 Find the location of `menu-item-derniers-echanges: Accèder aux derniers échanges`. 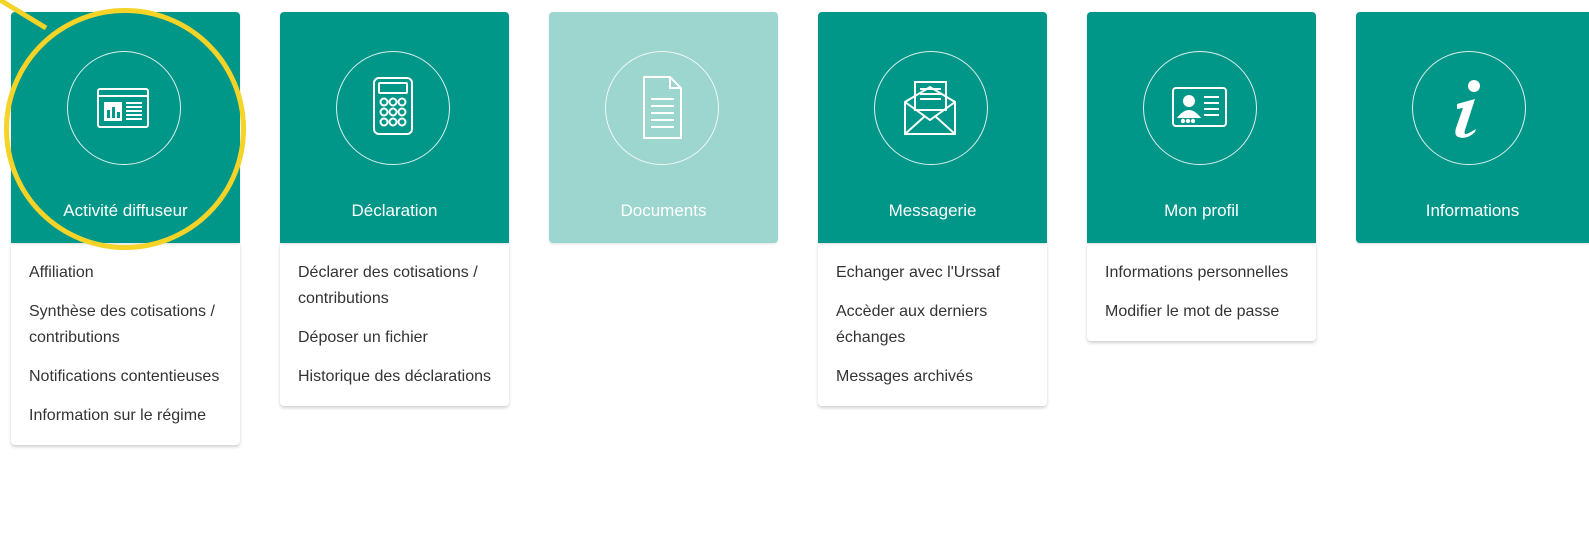

menu-item-derniers-echanges: Accèder aux derniers échanges is located at coordinates (932, 325).